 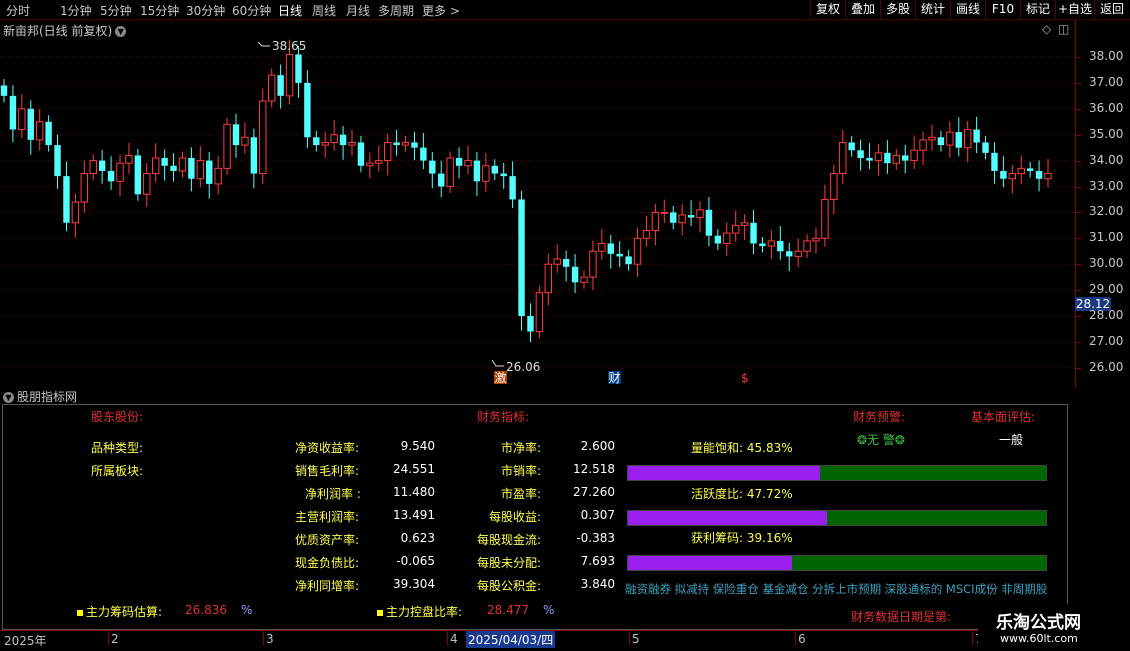 What do you see at coordinates (18, 10) in the screenshot?
I see `period-tab-timeshare: 分时` at bounding box center [18, 10].